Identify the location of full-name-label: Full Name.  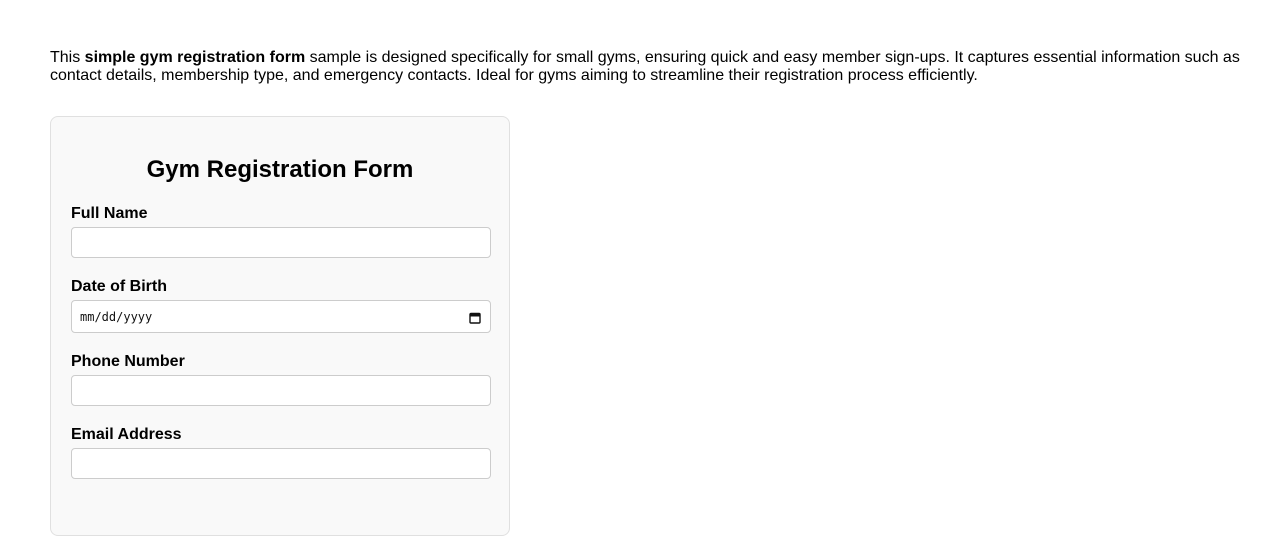
(109, 213).